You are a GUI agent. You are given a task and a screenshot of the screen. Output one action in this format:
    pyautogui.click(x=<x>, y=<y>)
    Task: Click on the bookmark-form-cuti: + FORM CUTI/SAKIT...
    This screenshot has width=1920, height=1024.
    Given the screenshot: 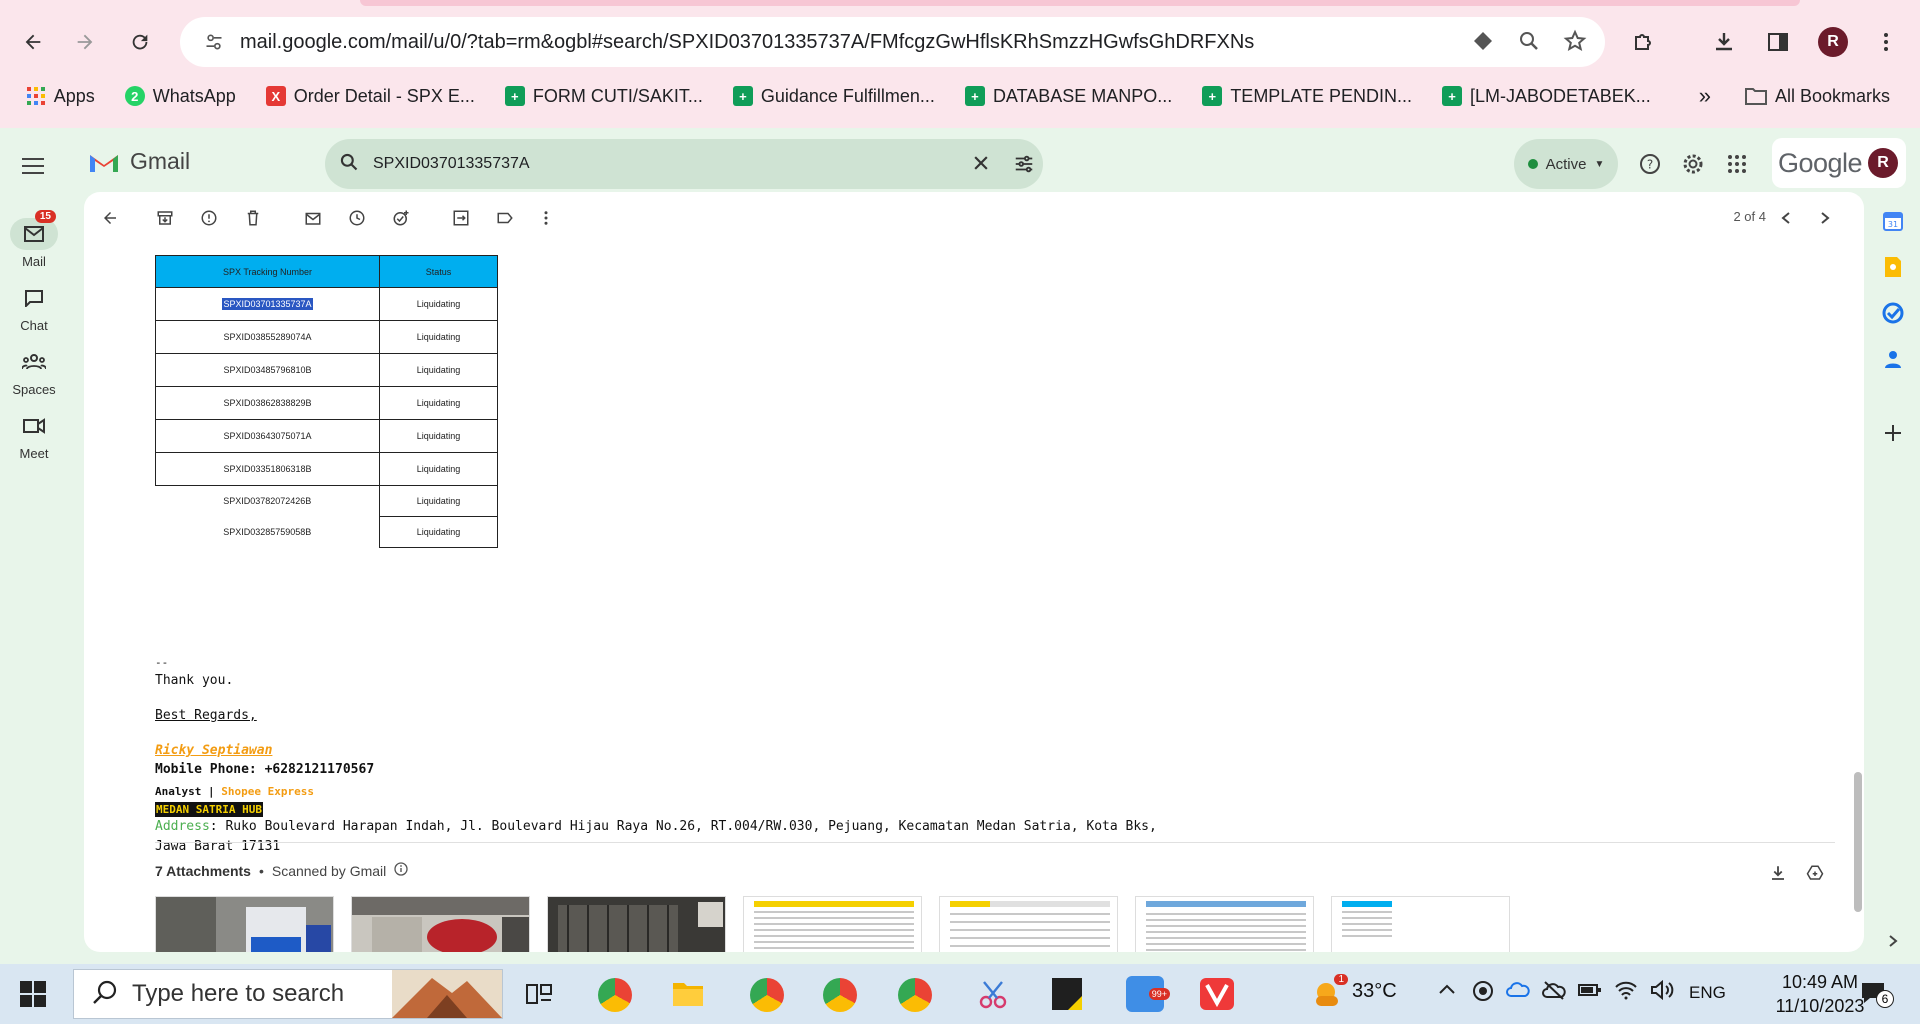 What is the action you would take?
    pyautogui.click(x=603, y=96)
    